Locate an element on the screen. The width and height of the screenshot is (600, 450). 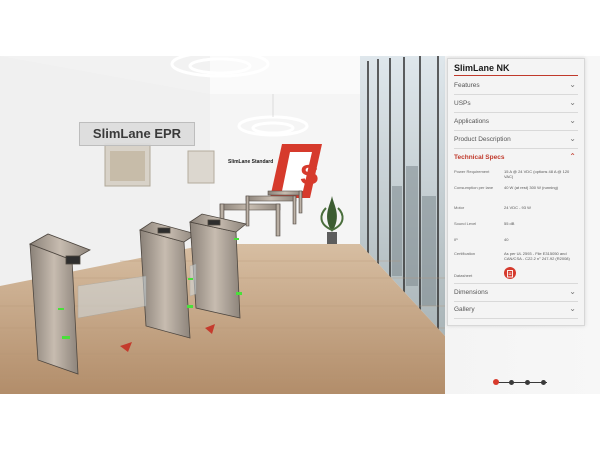
section-technical-specs: Technical Specs ⌃ is located at coordinates (516, 157).